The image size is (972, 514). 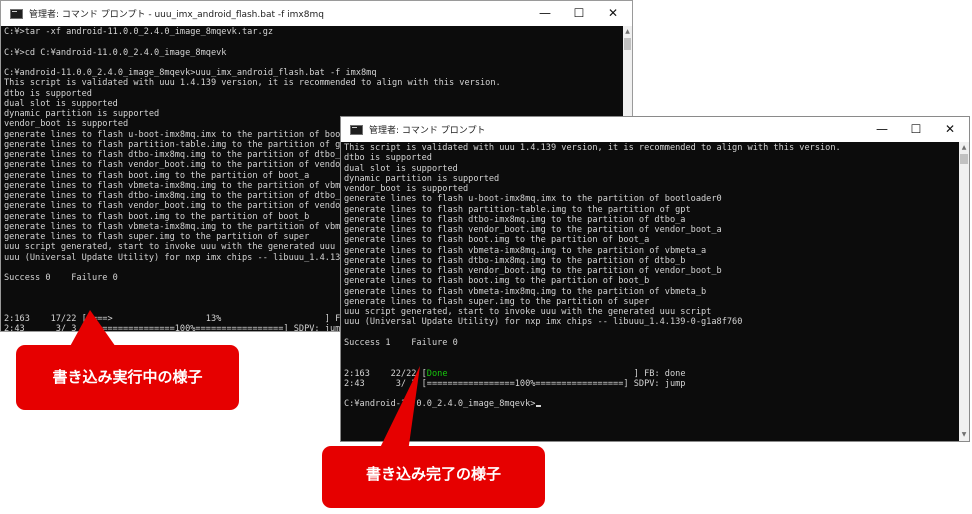 I want to click on callout-pointers, so click(x=244, y=381).